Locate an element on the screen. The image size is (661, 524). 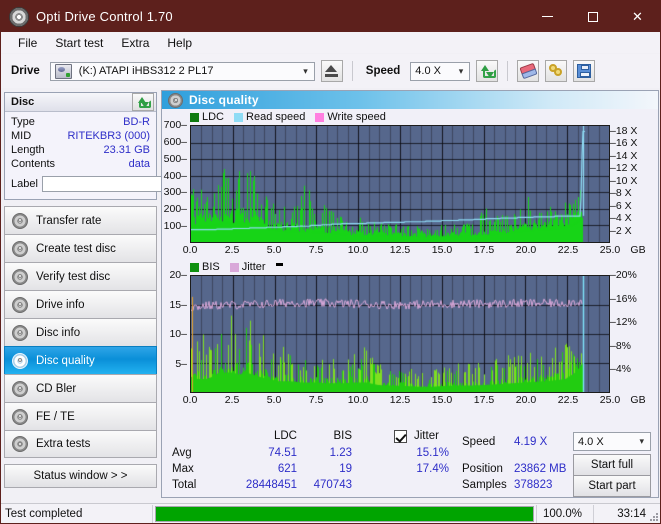
eject-button is located at coordinates (331, 71).